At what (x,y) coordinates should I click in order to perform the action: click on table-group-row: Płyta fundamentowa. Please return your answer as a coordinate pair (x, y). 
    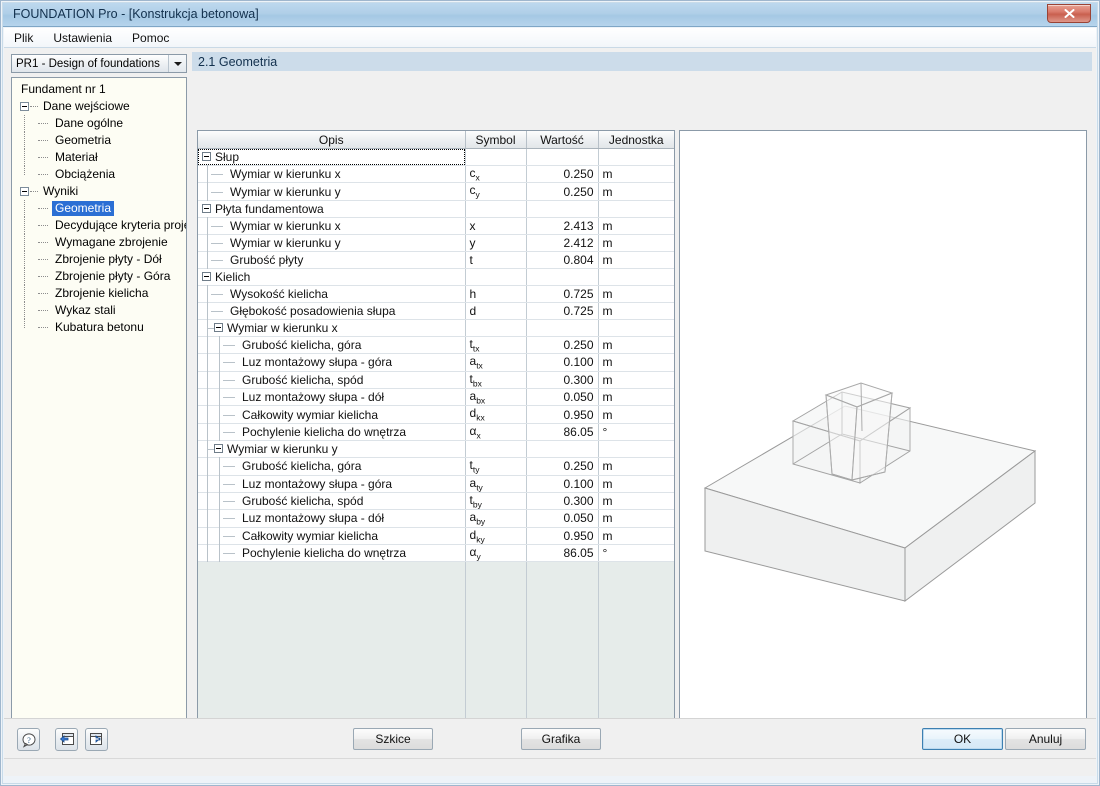
    Looking at the image, I should click on (436, 209).